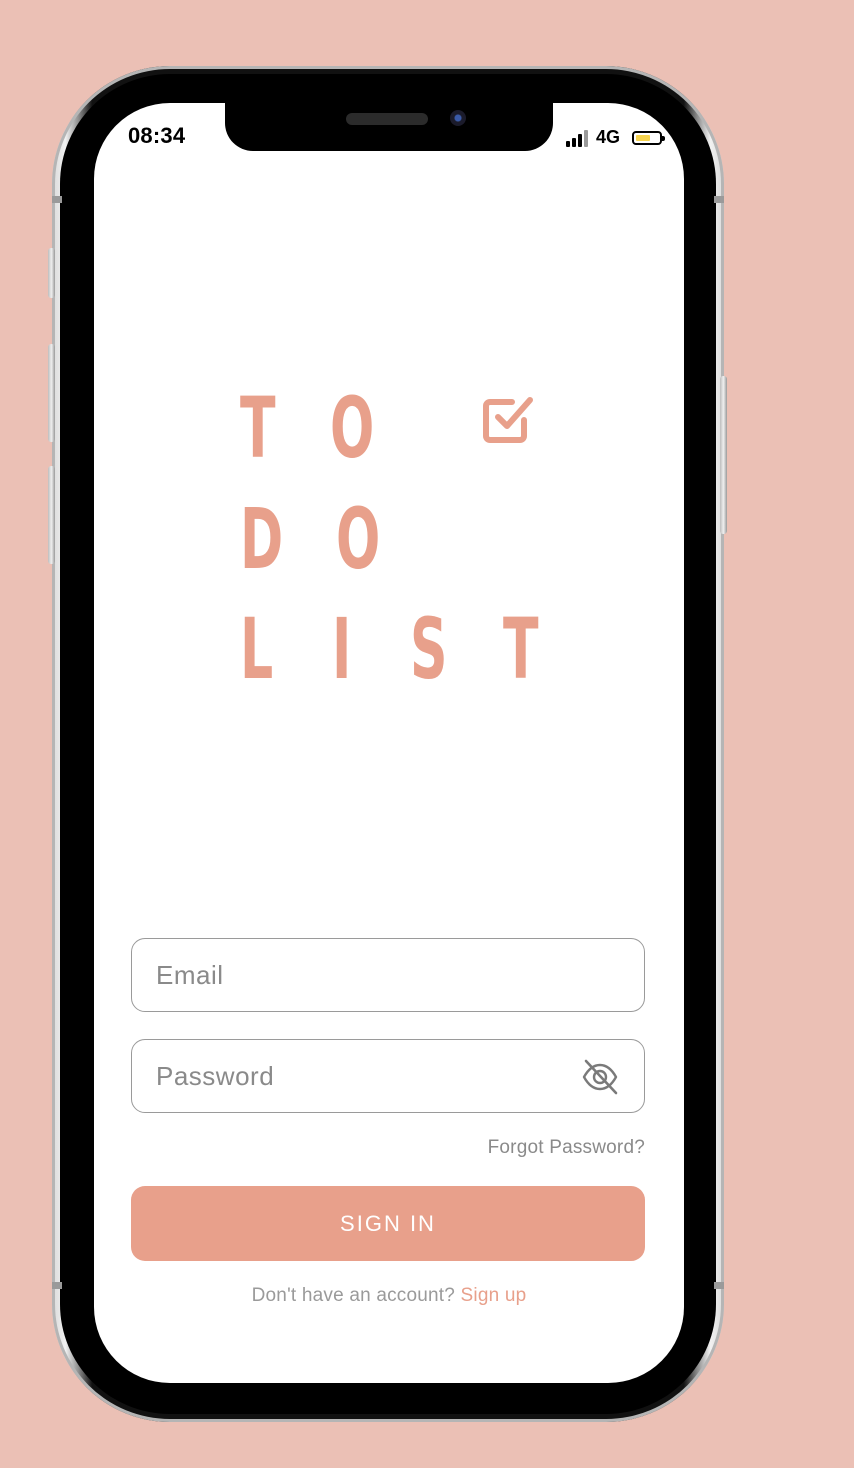 The image size is (854, 1468). Describe the element at coordinates (723, 455) in the screenshot. I see `power-button` at that location.